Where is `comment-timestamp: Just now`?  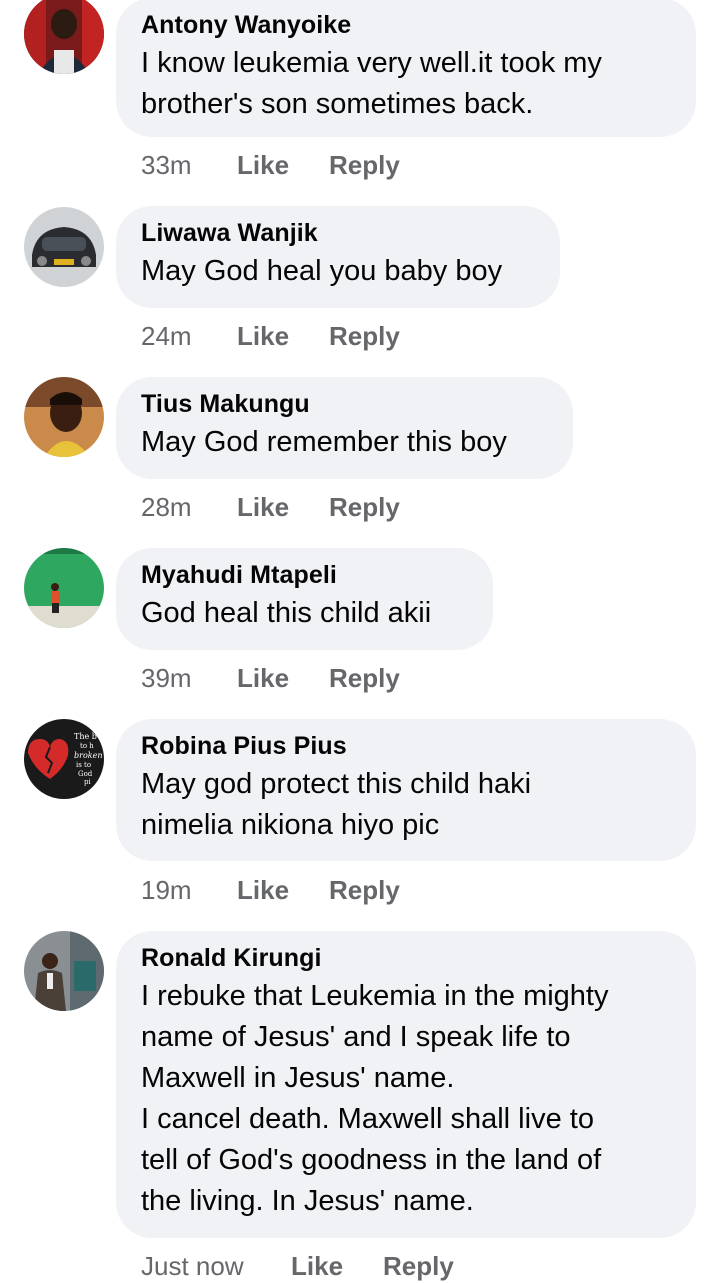
comment-timestamp: Just now is located at coordinates (216, 1266).